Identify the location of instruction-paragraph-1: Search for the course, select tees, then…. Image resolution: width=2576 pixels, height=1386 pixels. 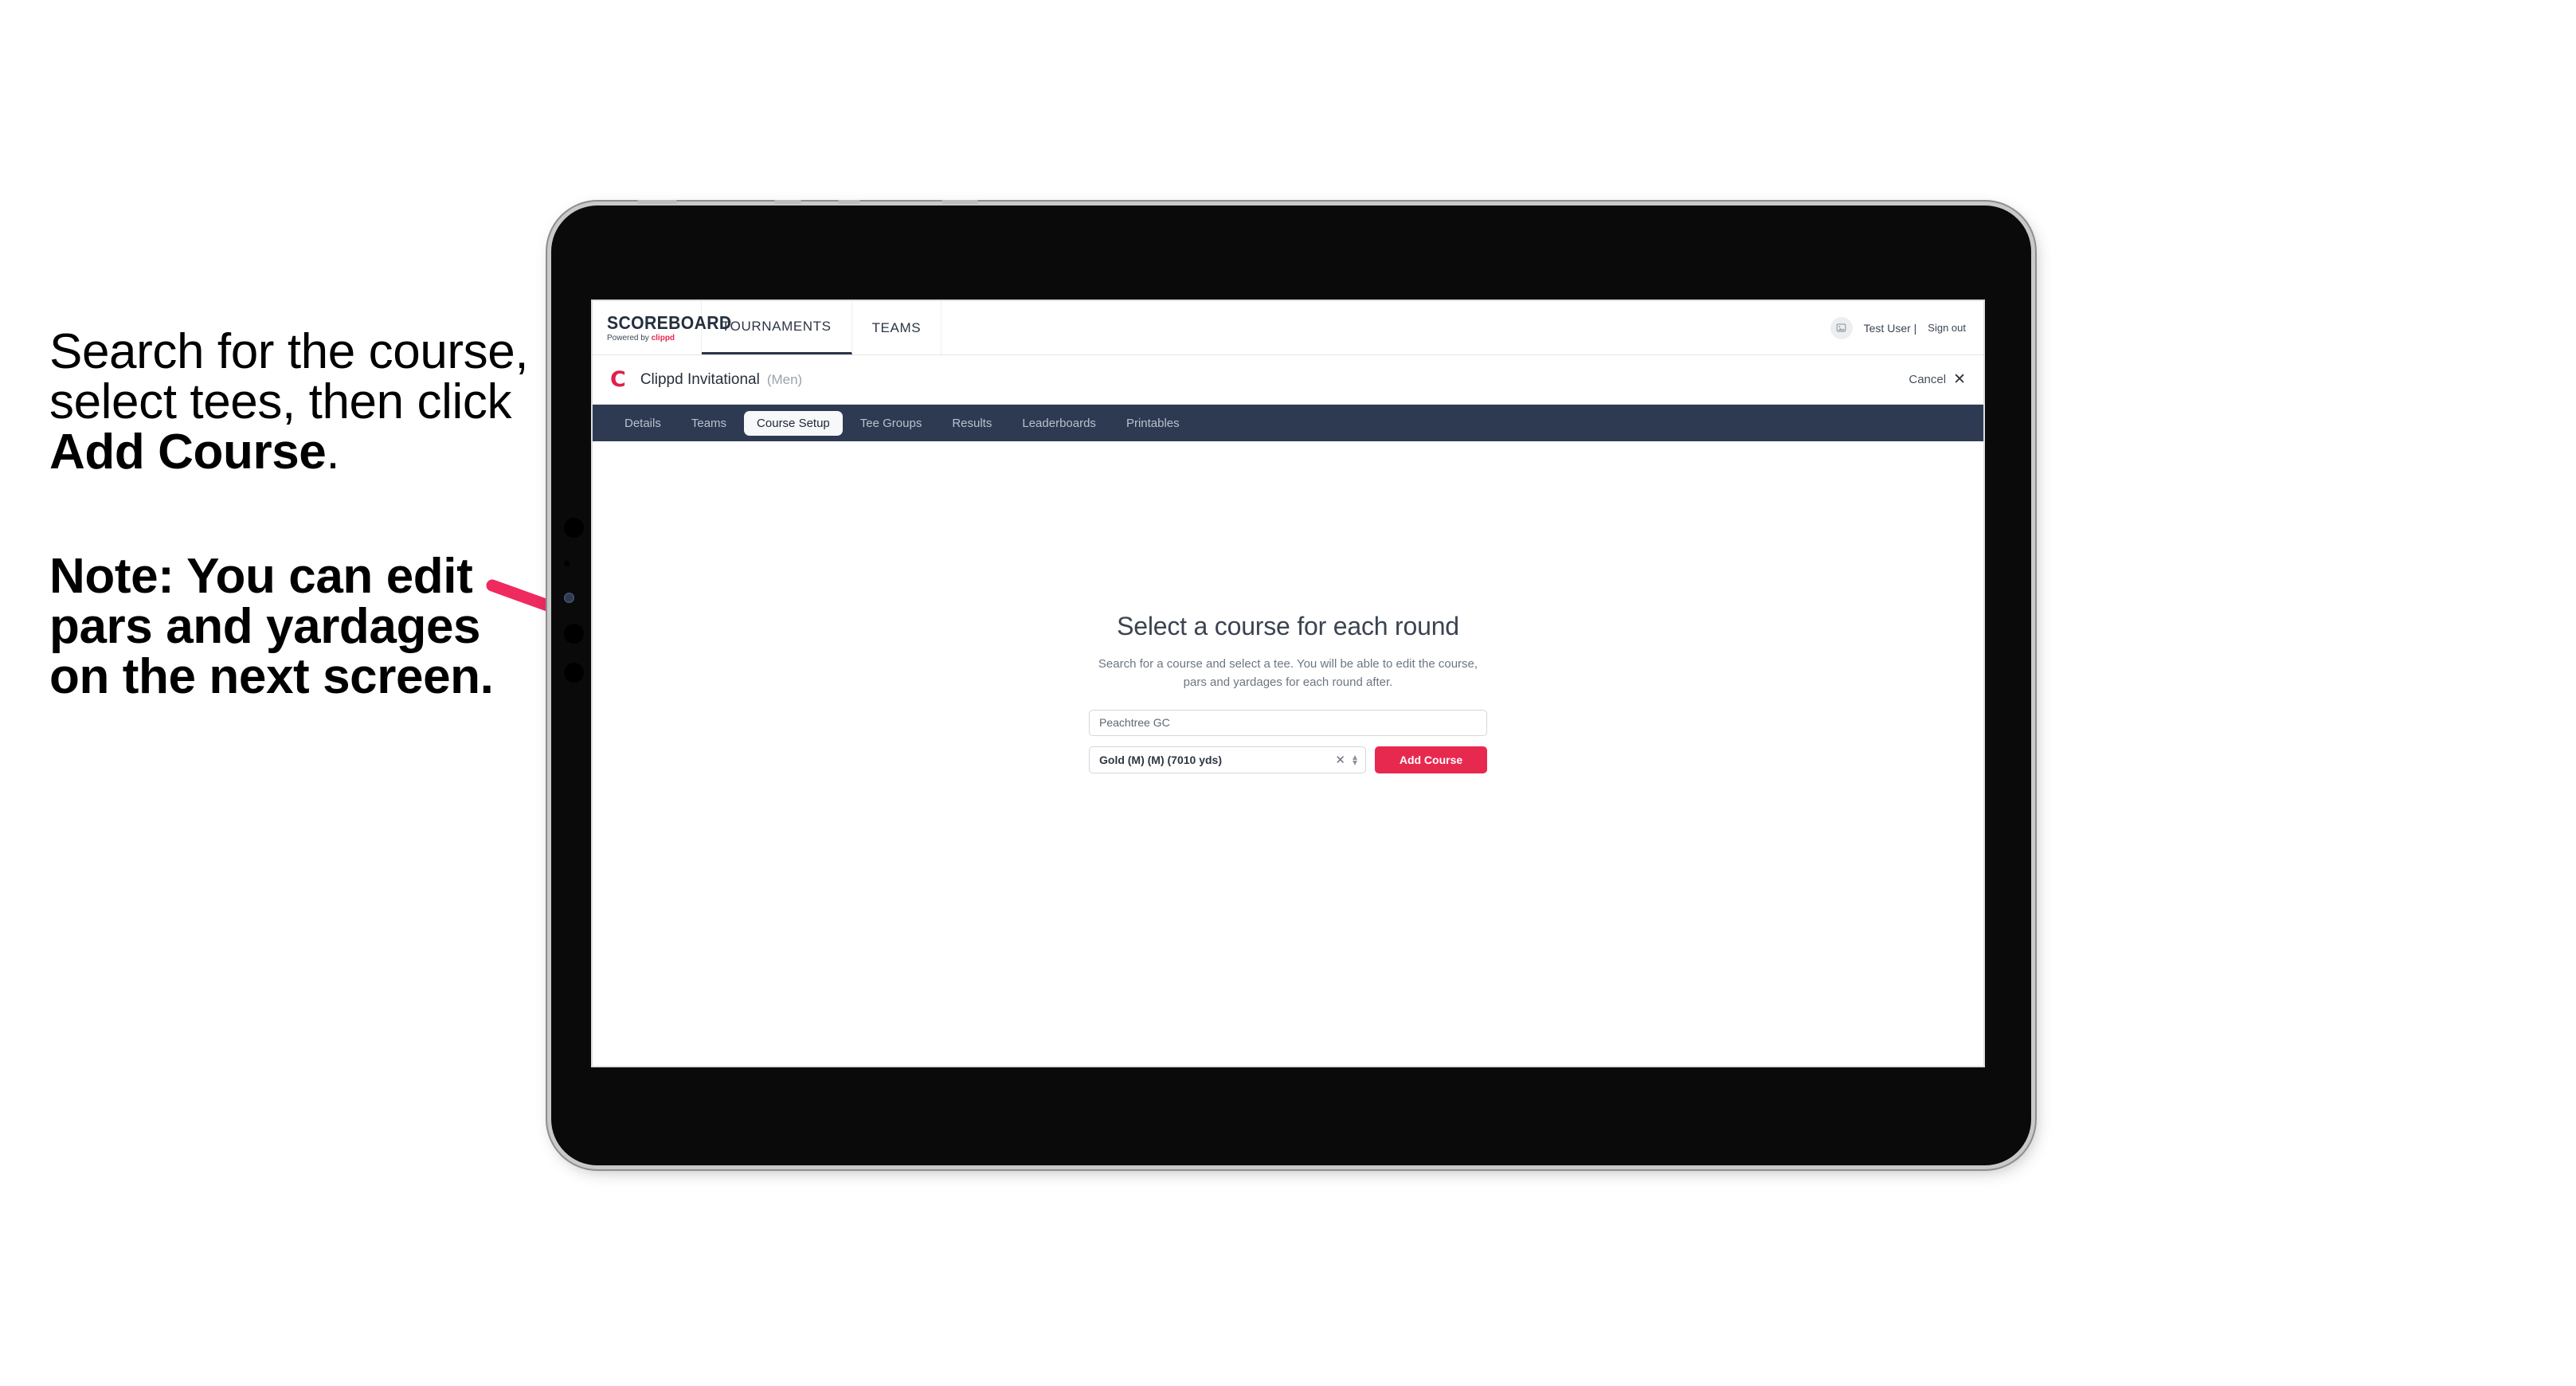
(292, 402).